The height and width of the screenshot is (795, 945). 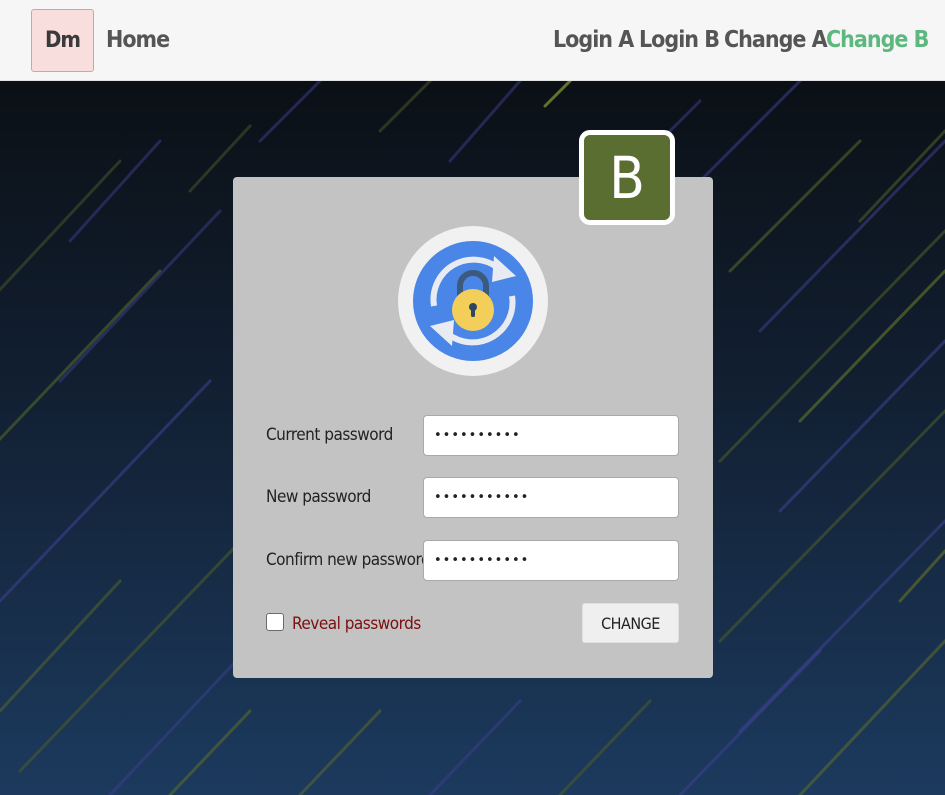 I want to click on variant-badge: B, so click(x=627, y=177).